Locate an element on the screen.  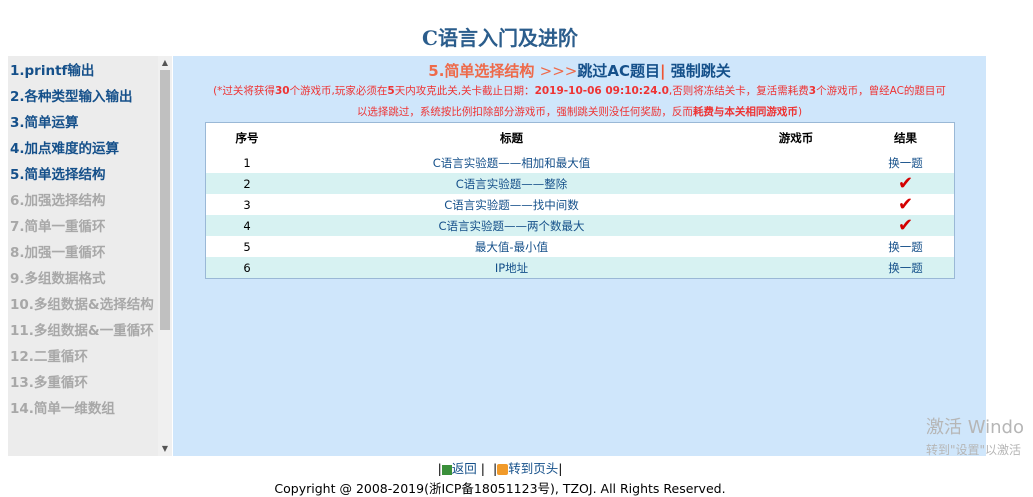
table-row: 6 IP地址 换一题 is located at coordinates (580, 267).